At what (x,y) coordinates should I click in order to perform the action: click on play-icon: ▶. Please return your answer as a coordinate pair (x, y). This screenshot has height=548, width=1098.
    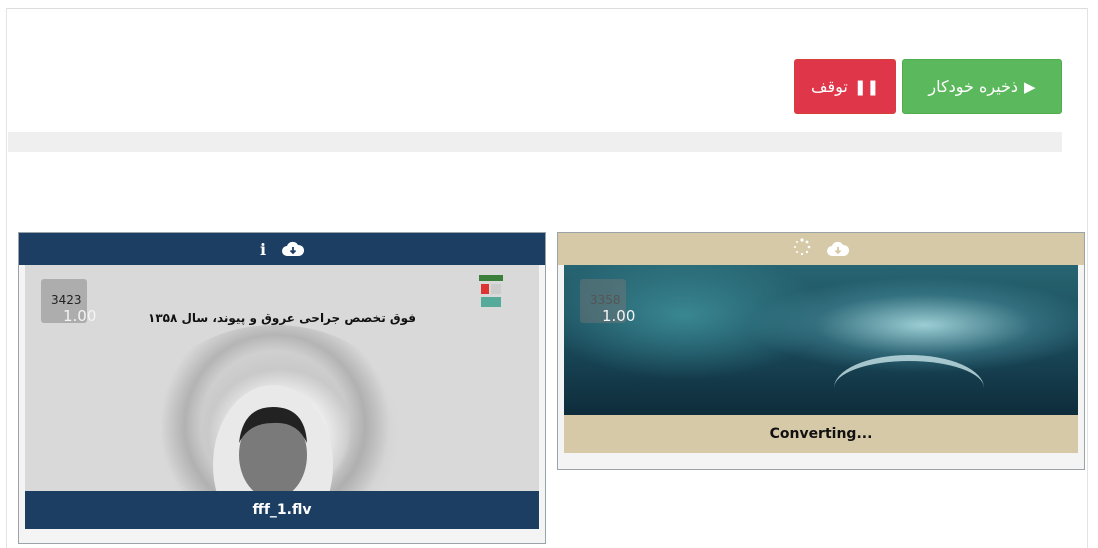
    Looking at the image, I should click on (1030, 86).